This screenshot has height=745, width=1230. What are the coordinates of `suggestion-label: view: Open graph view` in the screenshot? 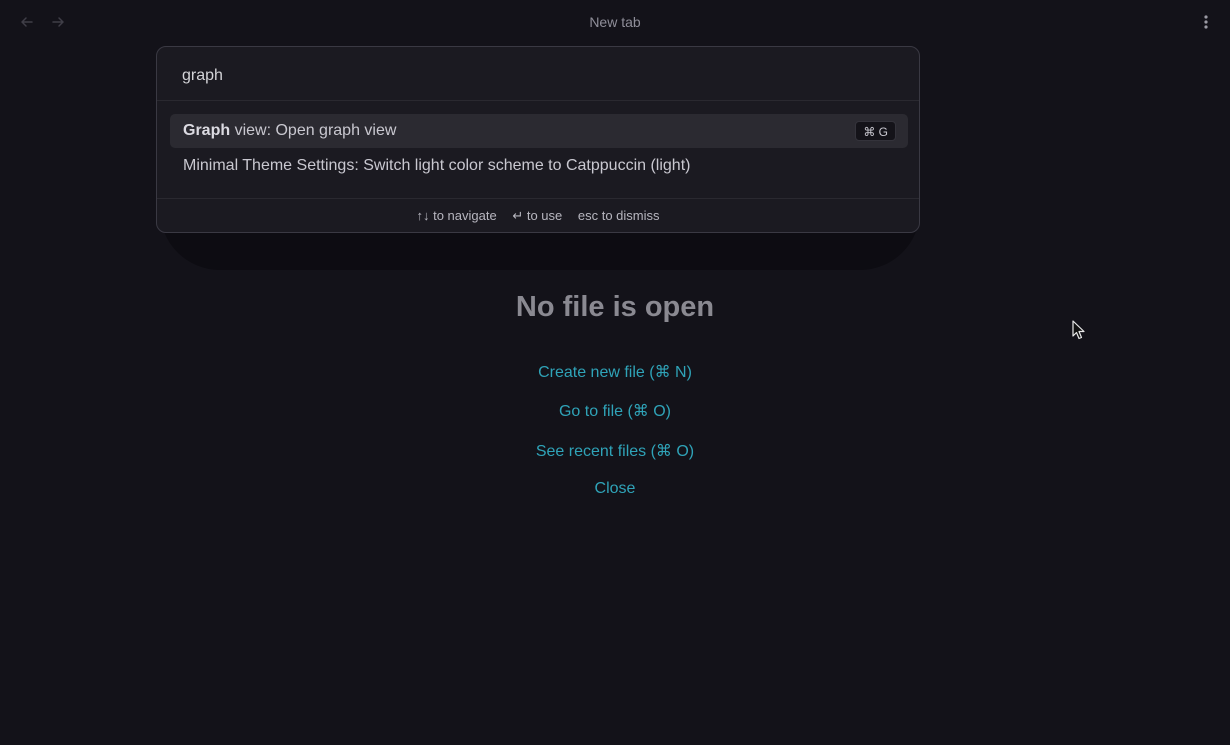 It's located at (313, 130).